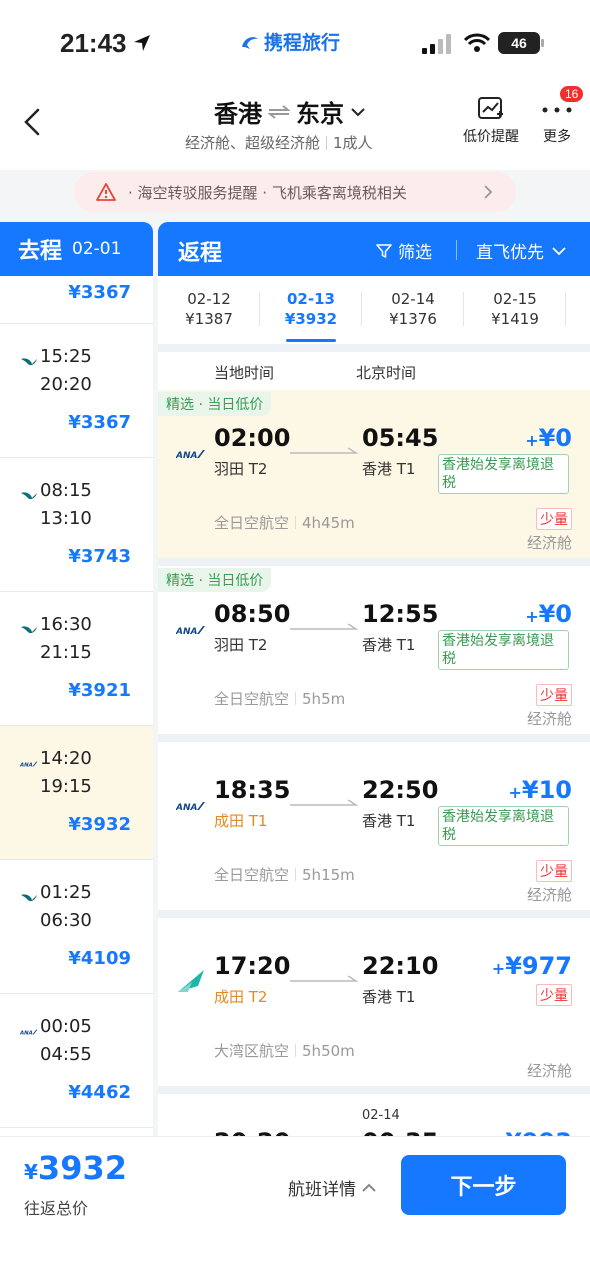 This screenshot has width=590, height=1279. I want to click on search-header: 香港 东京 经济舱、超级经济舱 1成人 低价提醒 16 更多, so click(295, 125).